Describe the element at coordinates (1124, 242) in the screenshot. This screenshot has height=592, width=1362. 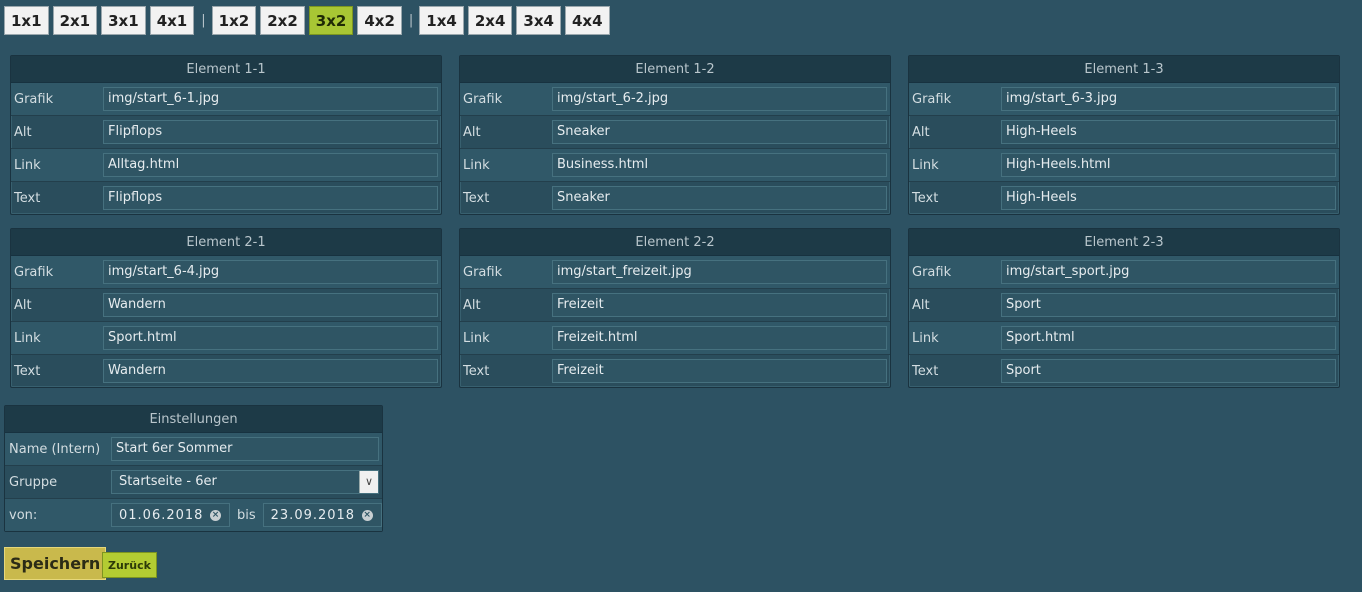
I see `panel-title: Element 2-3` at that location.